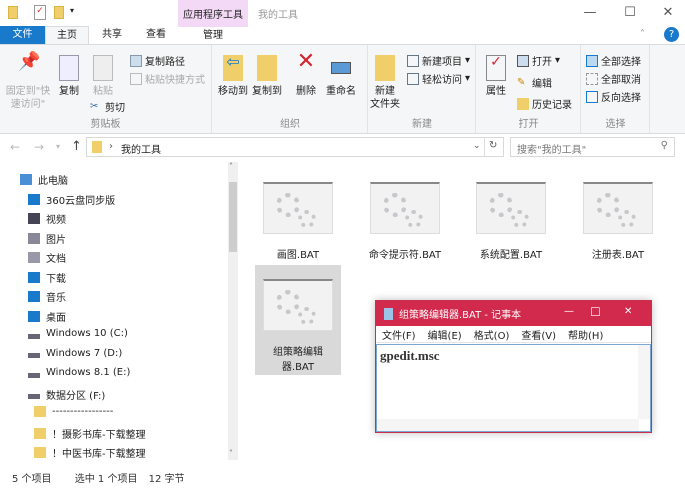  What do you see at coordinates (58, 146) in the screenshot?
I see `recent-dropdown: ▾` at bounding box center [58, 146].